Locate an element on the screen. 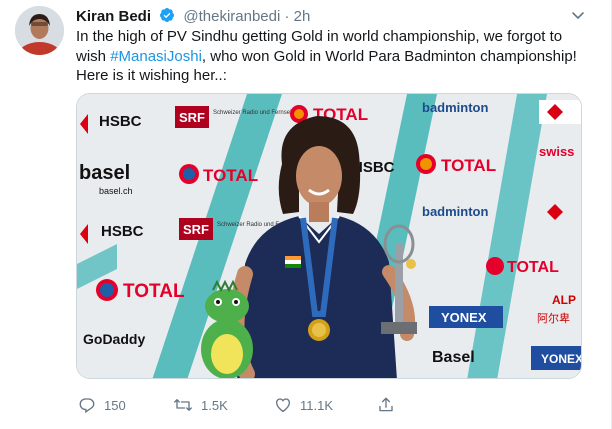 The image size is (612, 429). author-handle: @thekiranbedi is located at coordinates (231, 16).